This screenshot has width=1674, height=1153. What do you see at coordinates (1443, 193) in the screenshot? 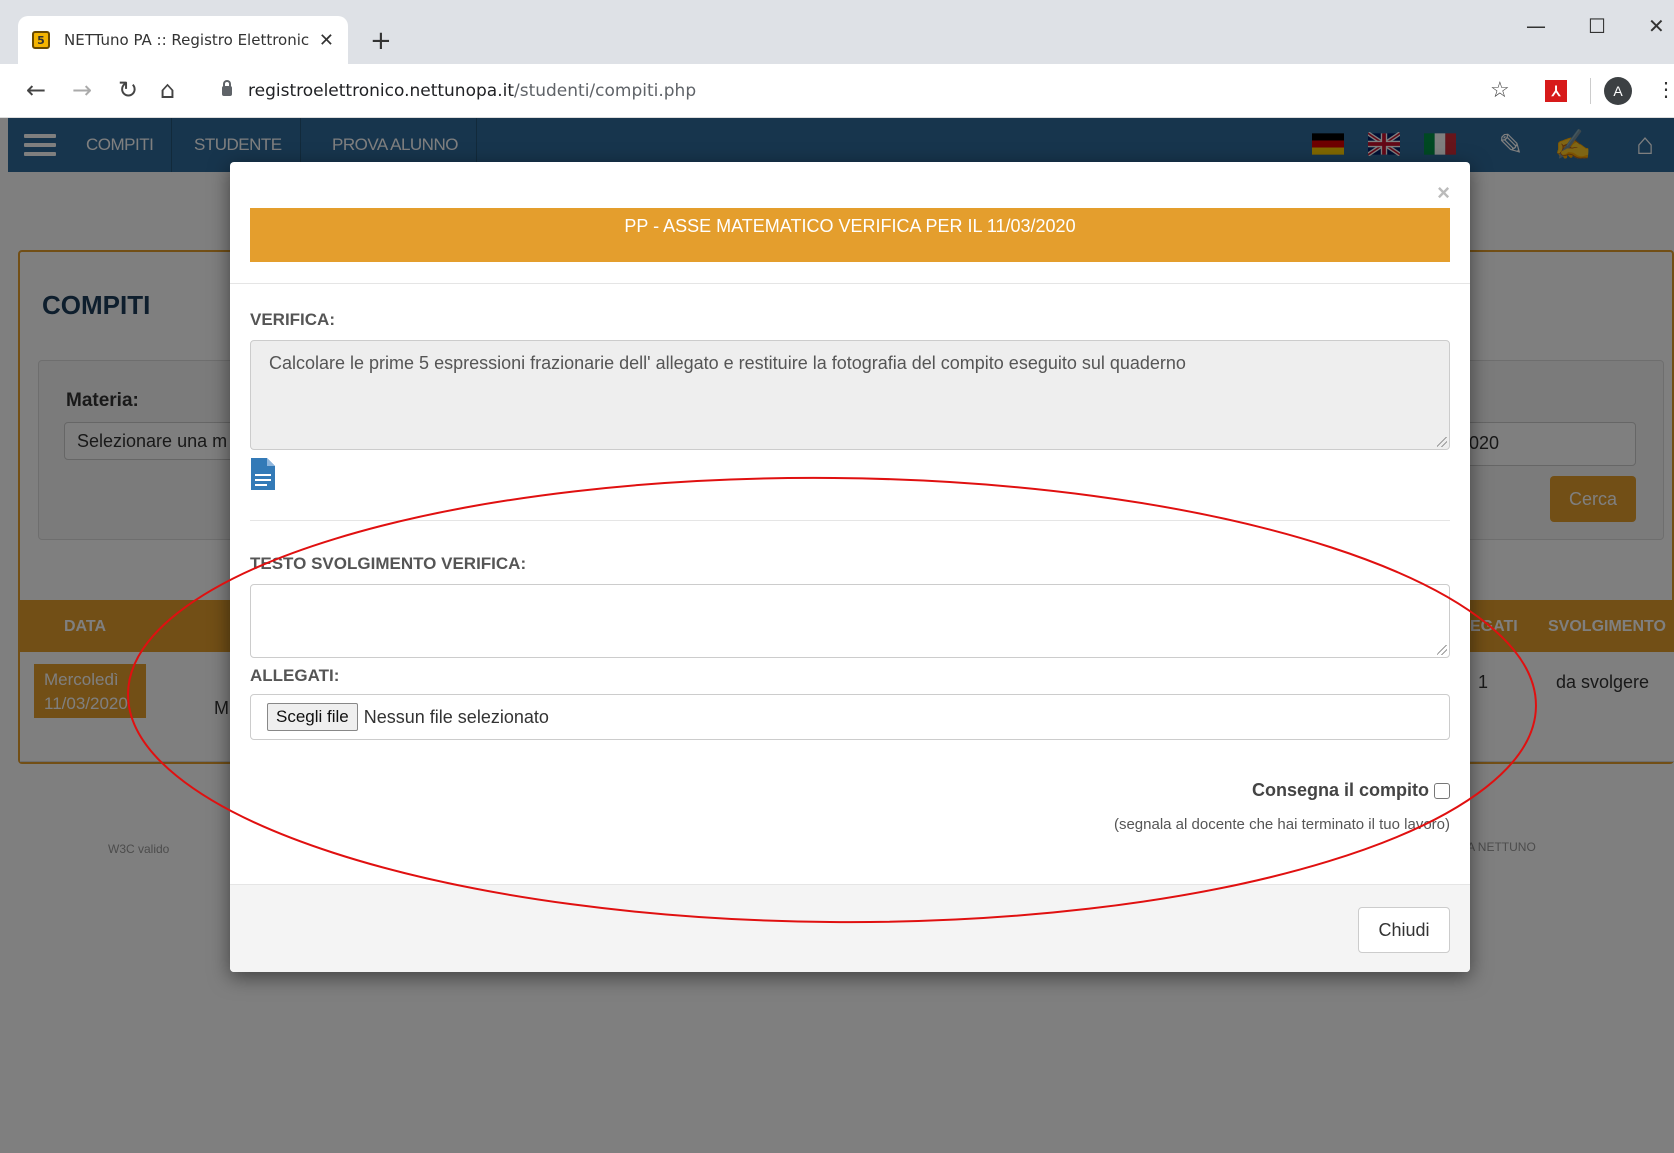
I see `modal-close-icon: ×` at bounding box center [1443, 193].